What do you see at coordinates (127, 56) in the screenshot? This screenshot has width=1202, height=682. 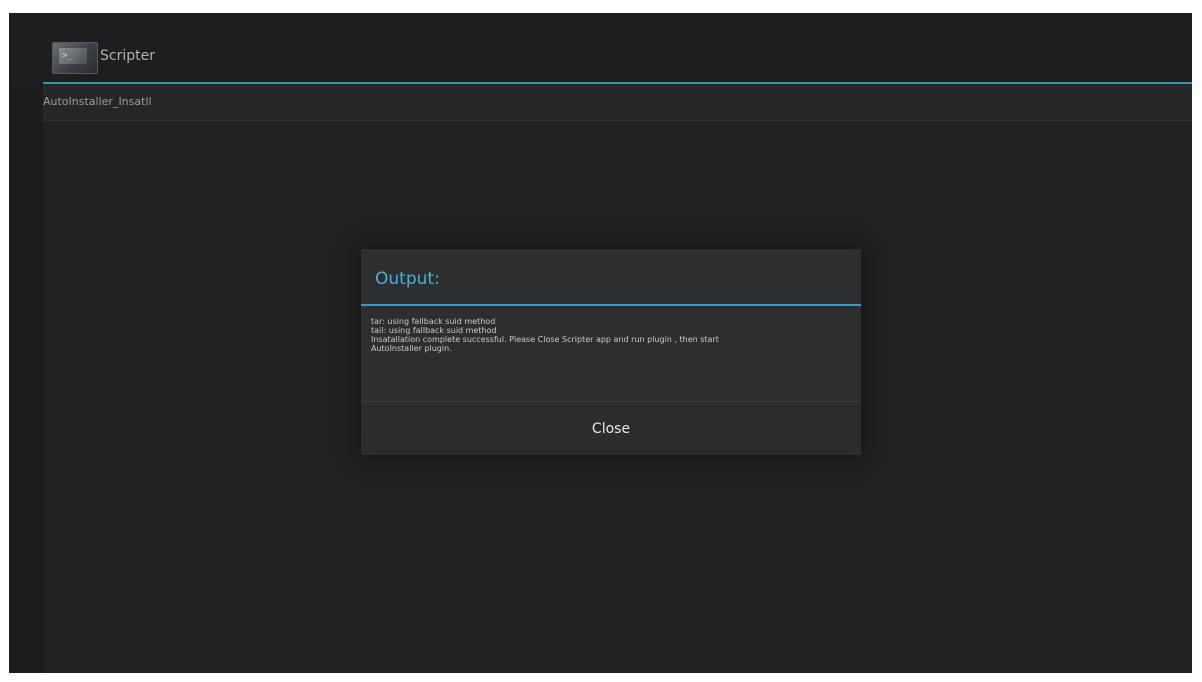 I see `app-title: Scripter` at bounding box center [127, 56].